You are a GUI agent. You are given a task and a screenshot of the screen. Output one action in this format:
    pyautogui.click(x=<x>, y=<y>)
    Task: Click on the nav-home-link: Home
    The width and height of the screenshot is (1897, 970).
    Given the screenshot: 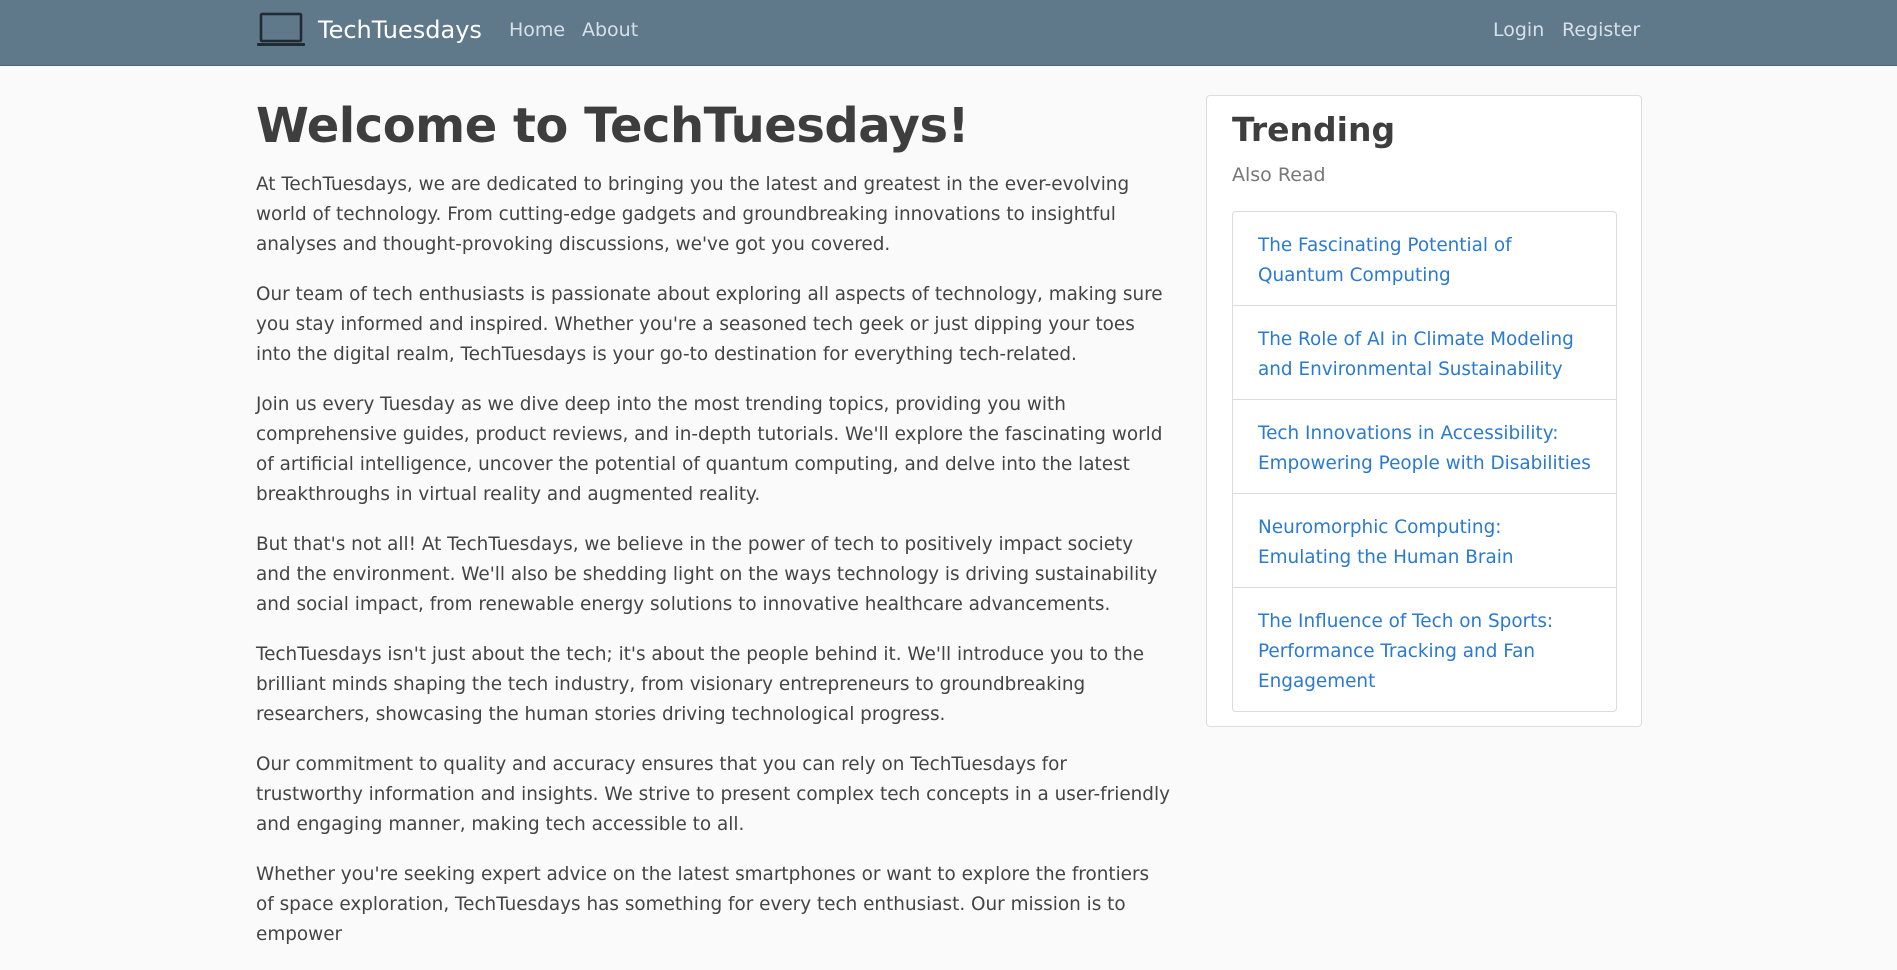 What is the action you would take?
    pyautogui.click(x=537, y=30)
    